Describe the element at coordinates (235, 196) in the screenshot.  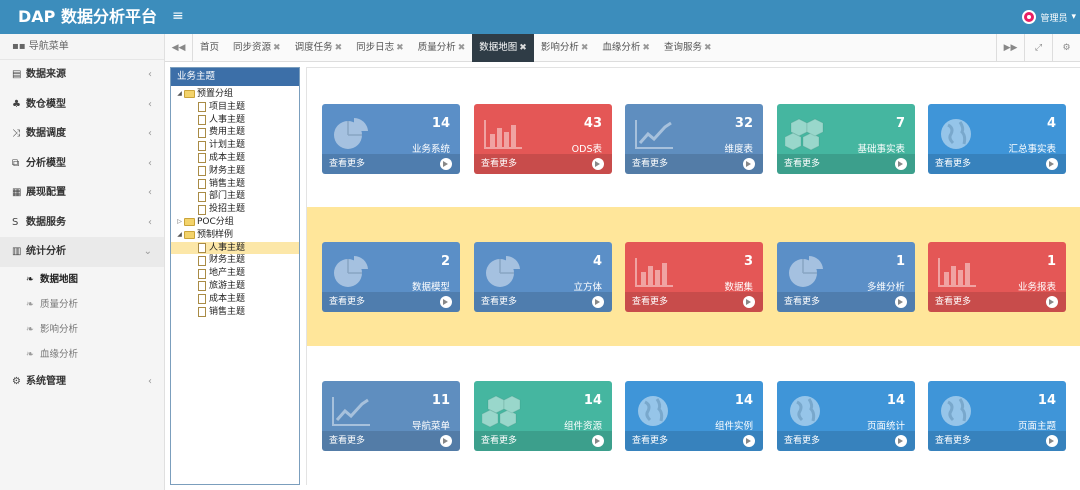
I see `tree-item: 部门主题` at that location.